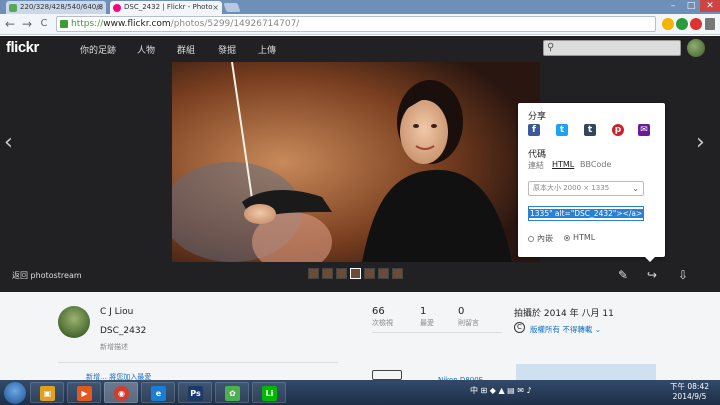 This screenshot has width=720, height=405. What do you see at coordinates (27, 24) in the screenshot?
I see `forward-button: →` at bounding box center [27, 24].